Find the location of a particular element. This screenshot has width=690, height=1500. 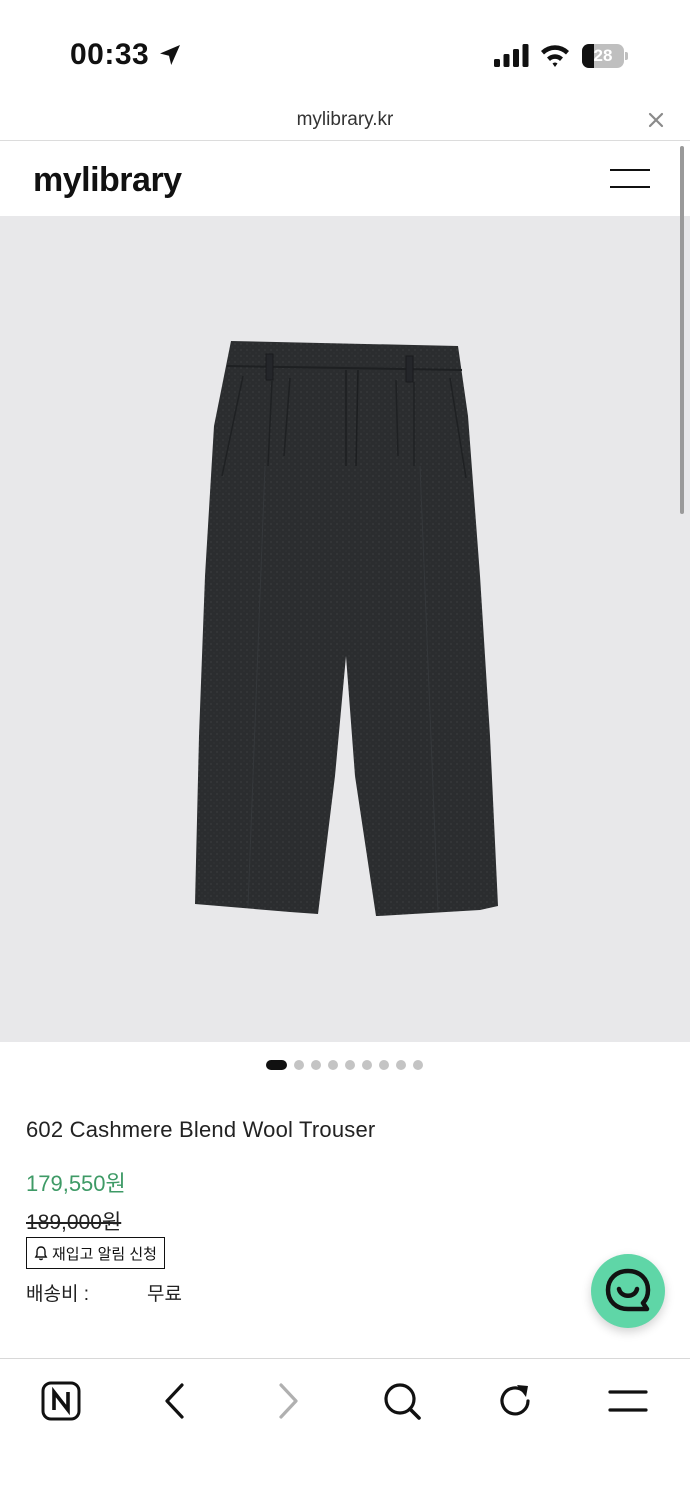

chat-bubble-icon is located at coordinates (628, 1290).